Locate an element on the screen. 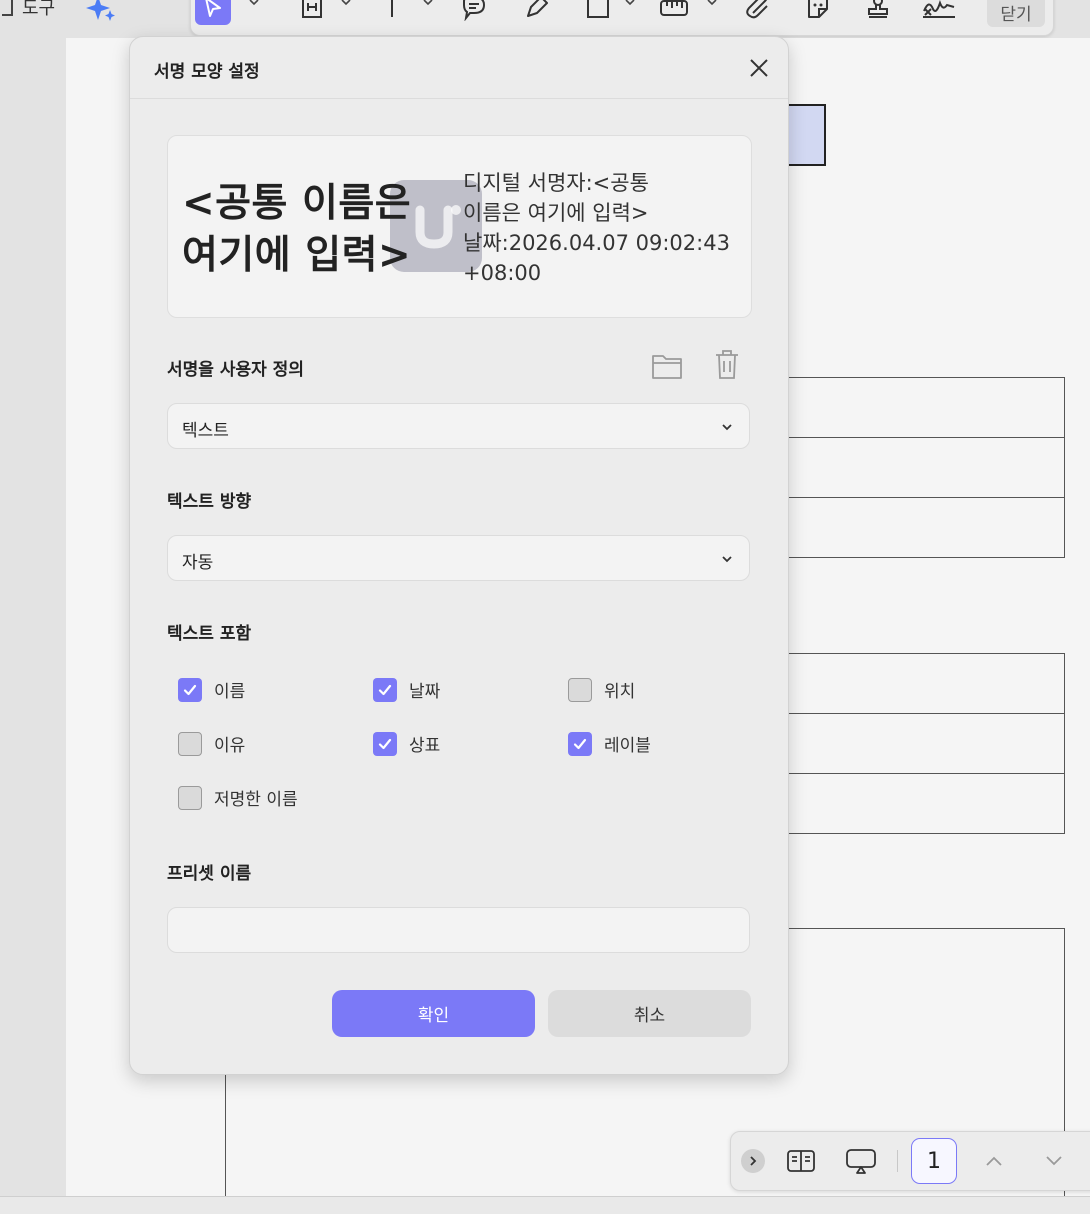  checkbox-label: 위치 is located at coordinates (620, 692).